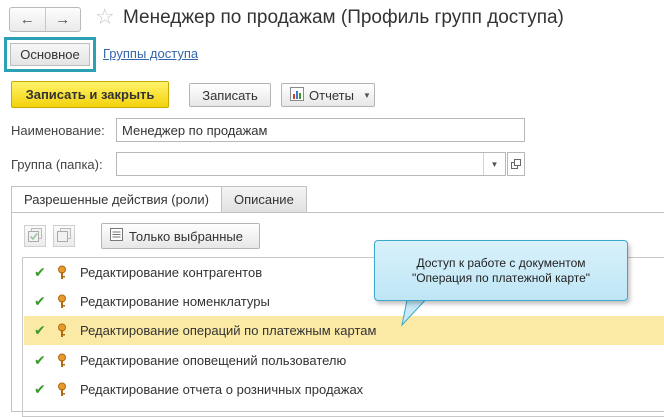  What do you see at coordinates (175, 301) in the screenshot?
I see `role-label: Редактирование номенклатуры` at bounding box center [175, 301].